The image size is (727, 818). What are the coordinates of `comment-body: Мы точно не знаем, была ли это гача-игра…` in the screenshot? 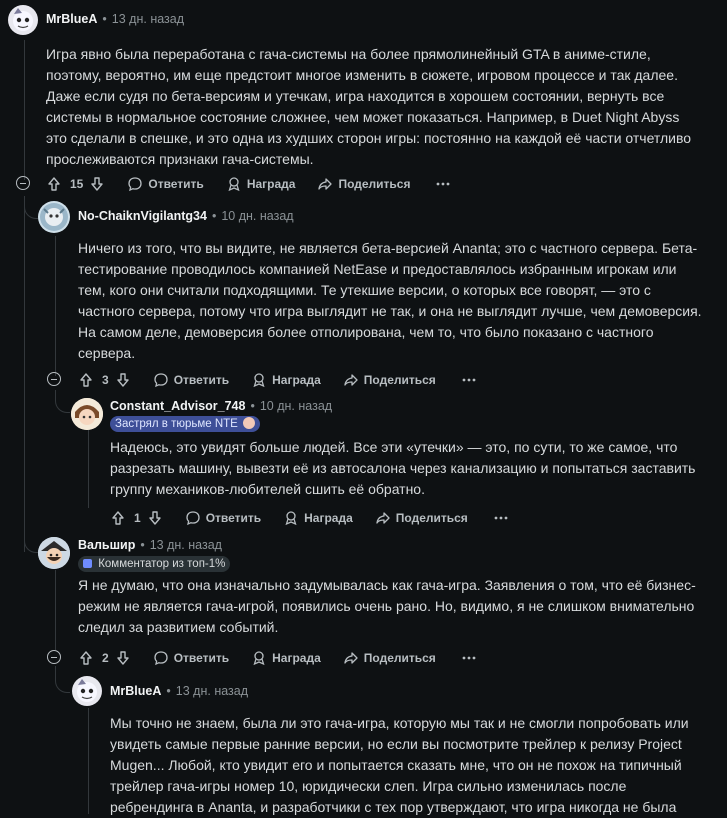 It's located at (399, 765).